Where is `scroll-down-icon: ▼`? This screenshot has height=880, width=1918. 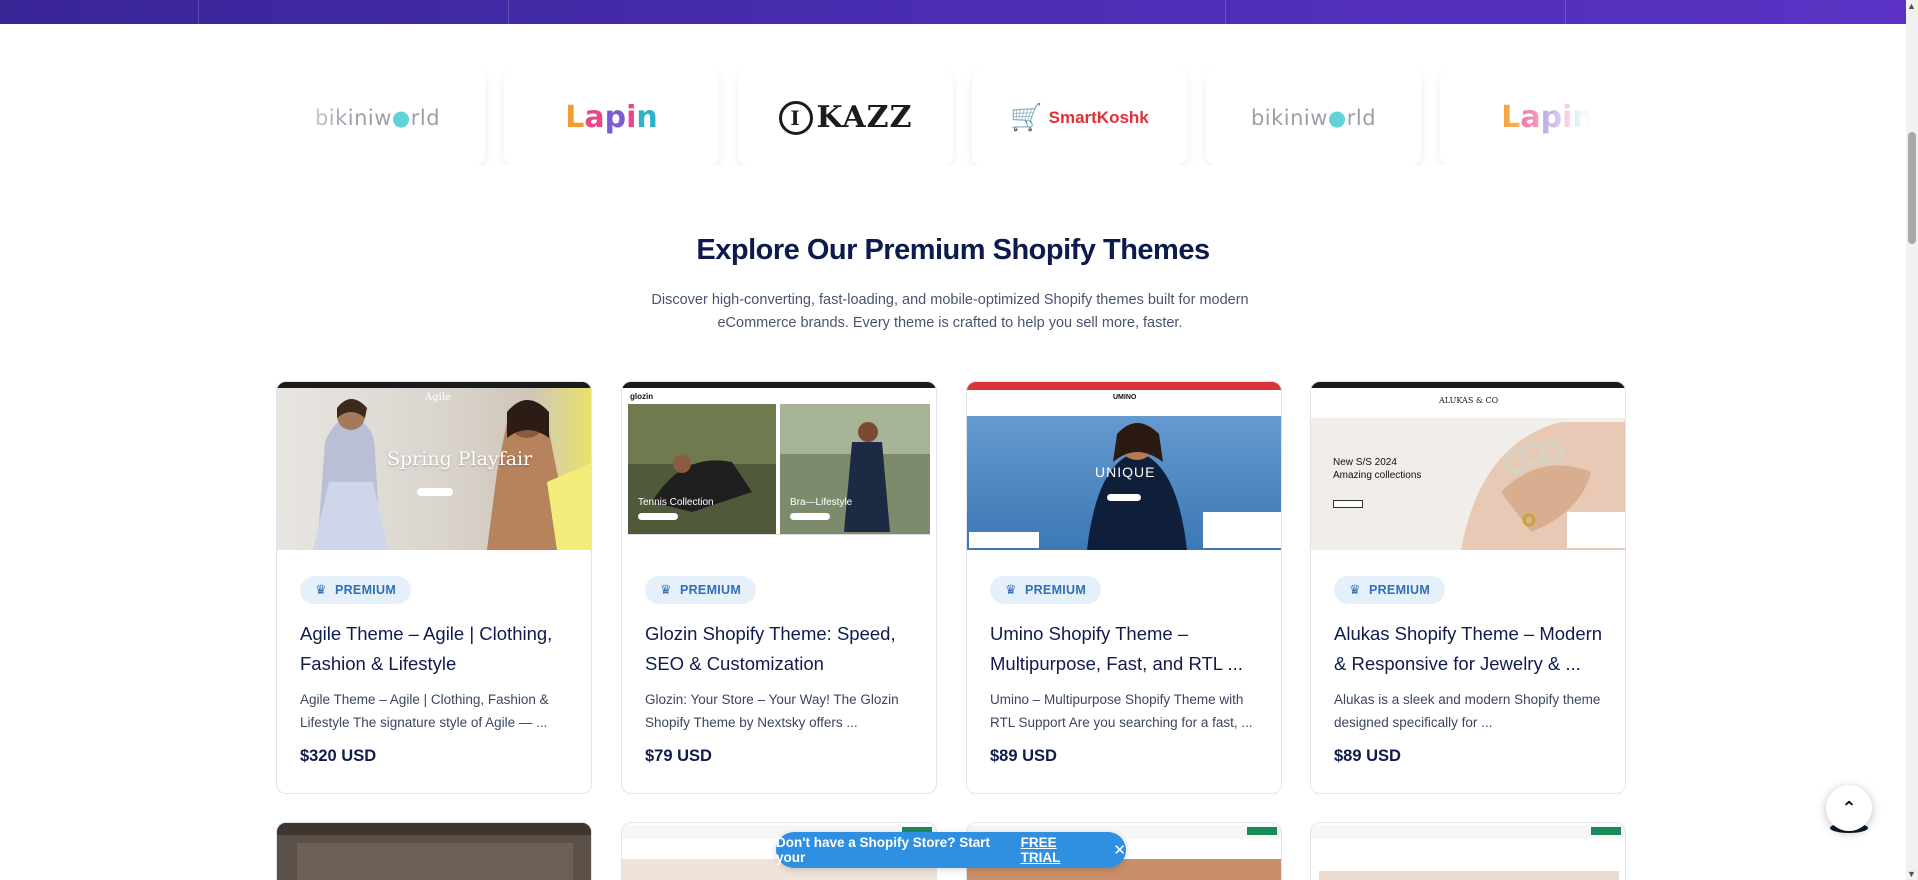
scroll-down-icon: ▼ is located at coordinates (1911, 874).